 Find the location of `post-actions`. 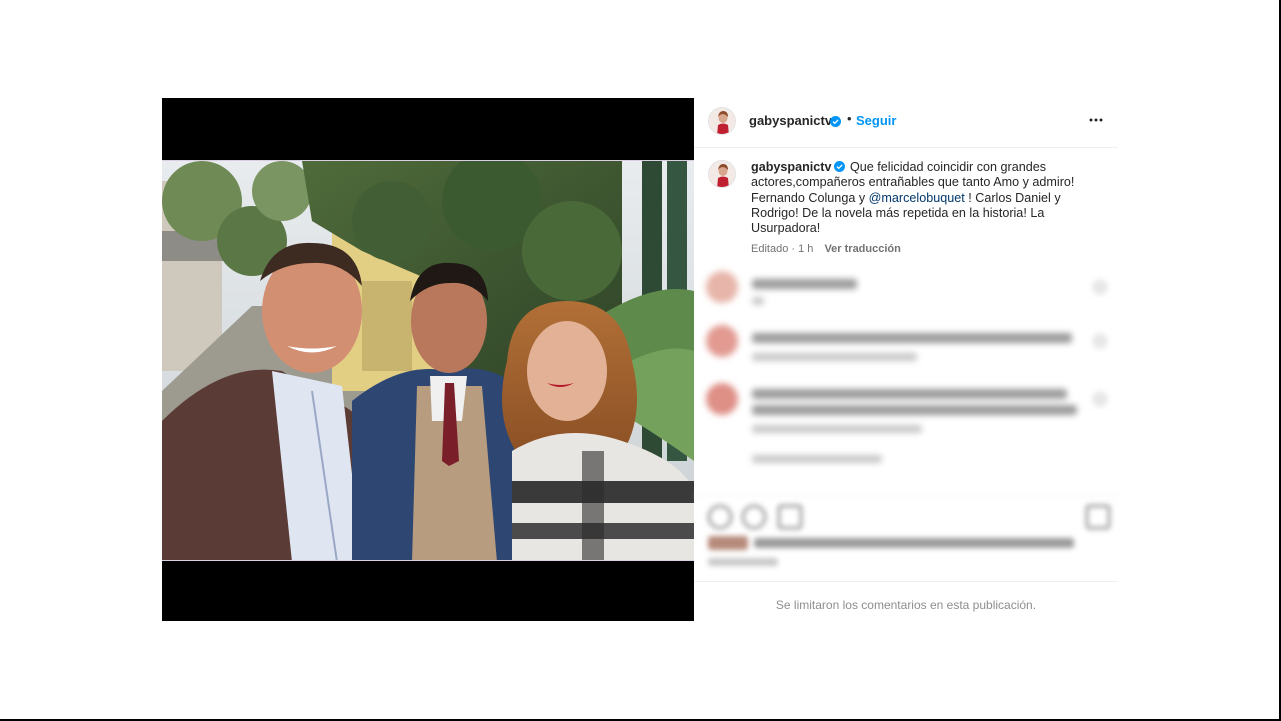

post-actions is located at coordinates (906, 535).